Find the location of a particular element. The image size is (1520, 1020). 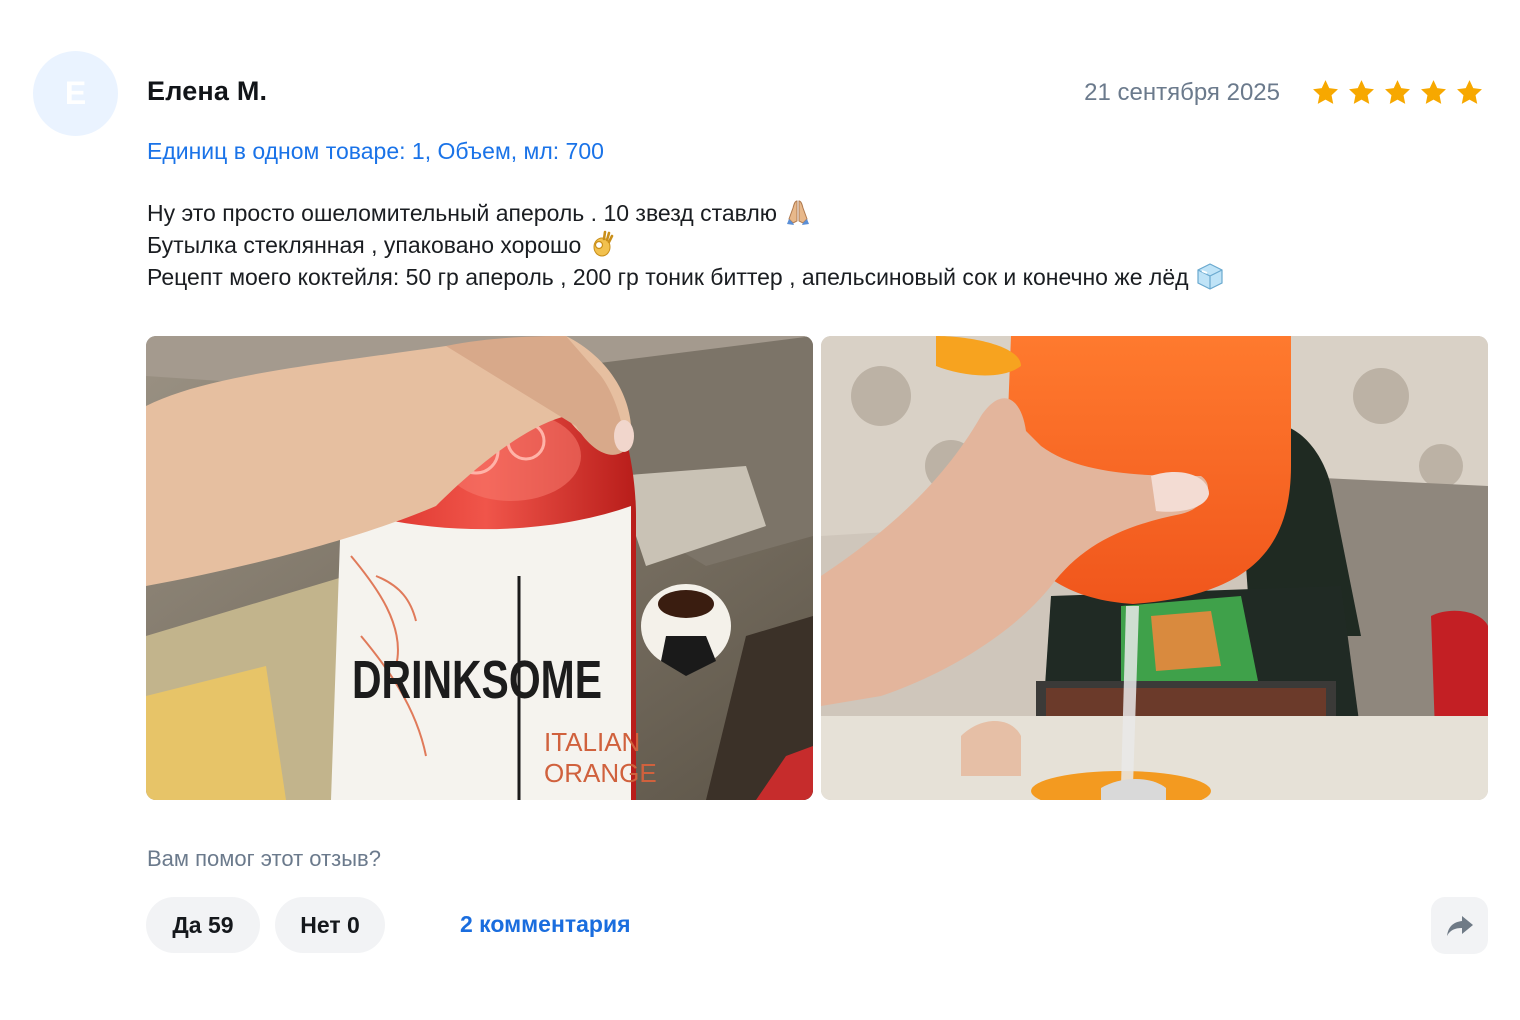

ok-hand-emoji is located at coordinates (603, 243).